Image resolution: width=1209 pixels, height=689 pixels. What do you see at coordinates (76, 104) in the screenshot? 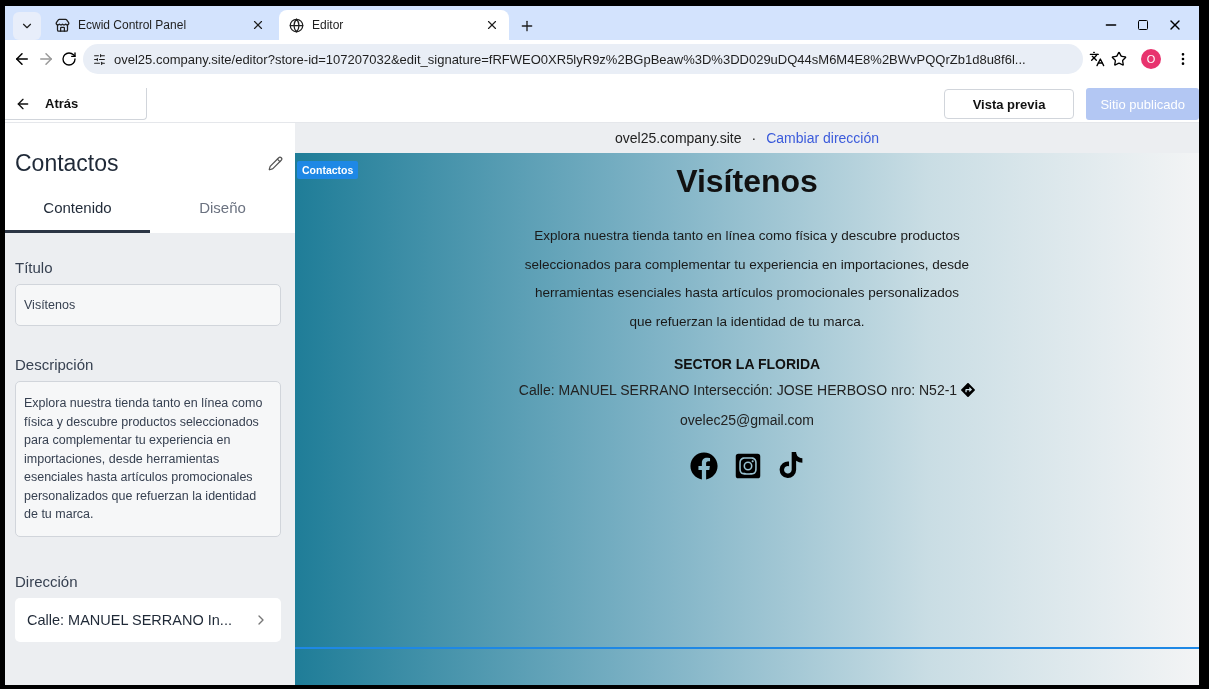
I see `back-button: Atrás` at bounding box center [76, 104].